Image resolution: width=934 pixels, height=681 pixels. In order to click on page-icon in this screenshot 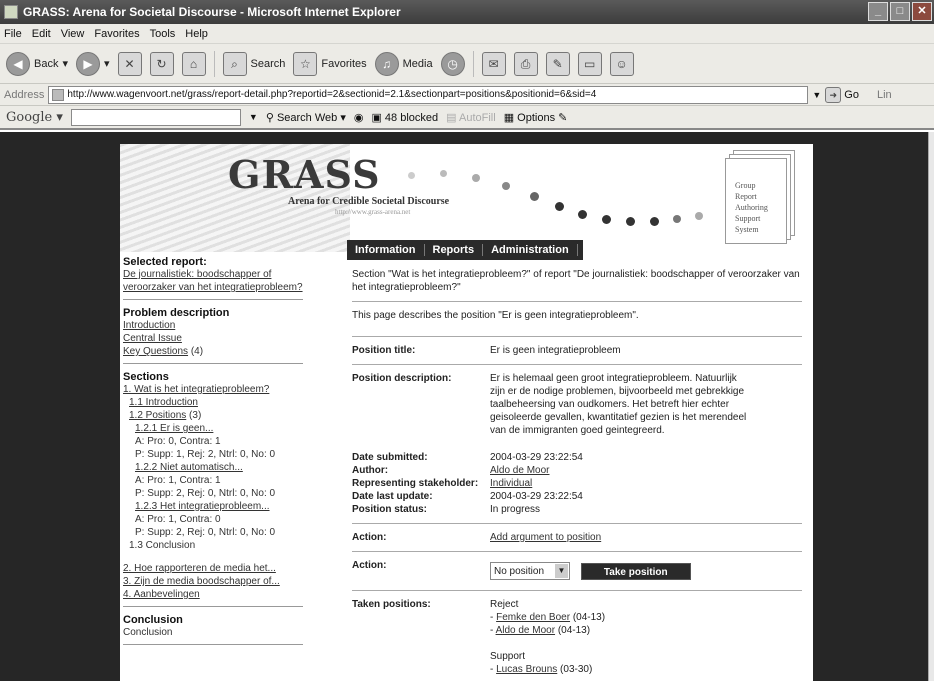, I will do `click(58, 94)`.